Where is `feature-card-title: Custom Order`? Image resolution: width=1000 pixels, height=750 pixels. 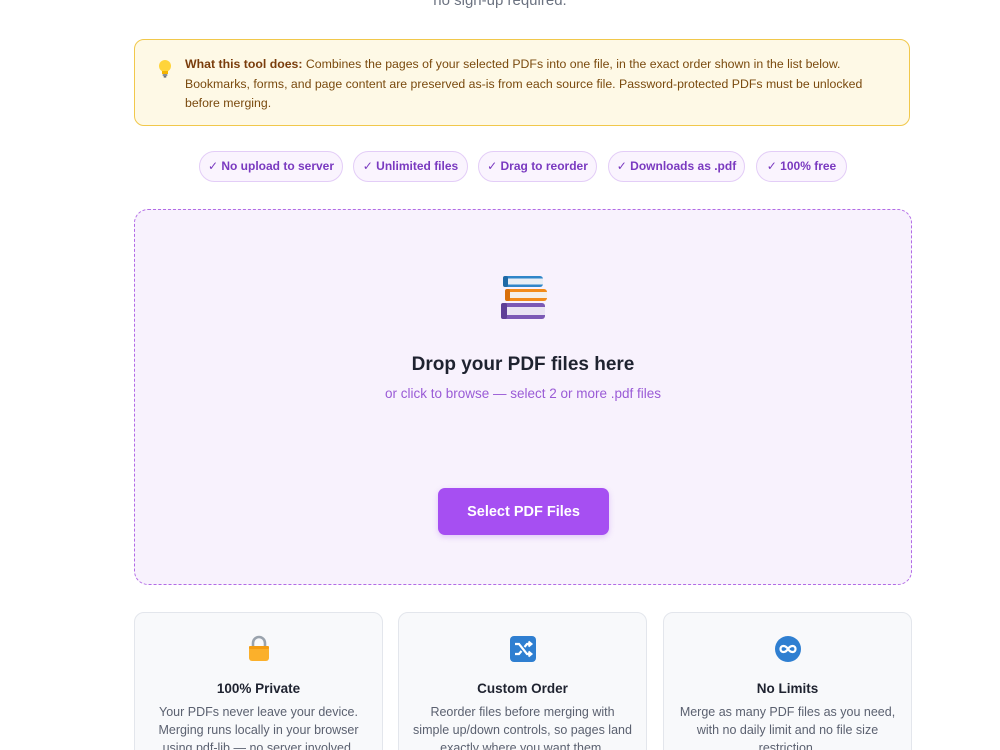
feature-card-title: Custom Order is located at coordinates (522, 688).